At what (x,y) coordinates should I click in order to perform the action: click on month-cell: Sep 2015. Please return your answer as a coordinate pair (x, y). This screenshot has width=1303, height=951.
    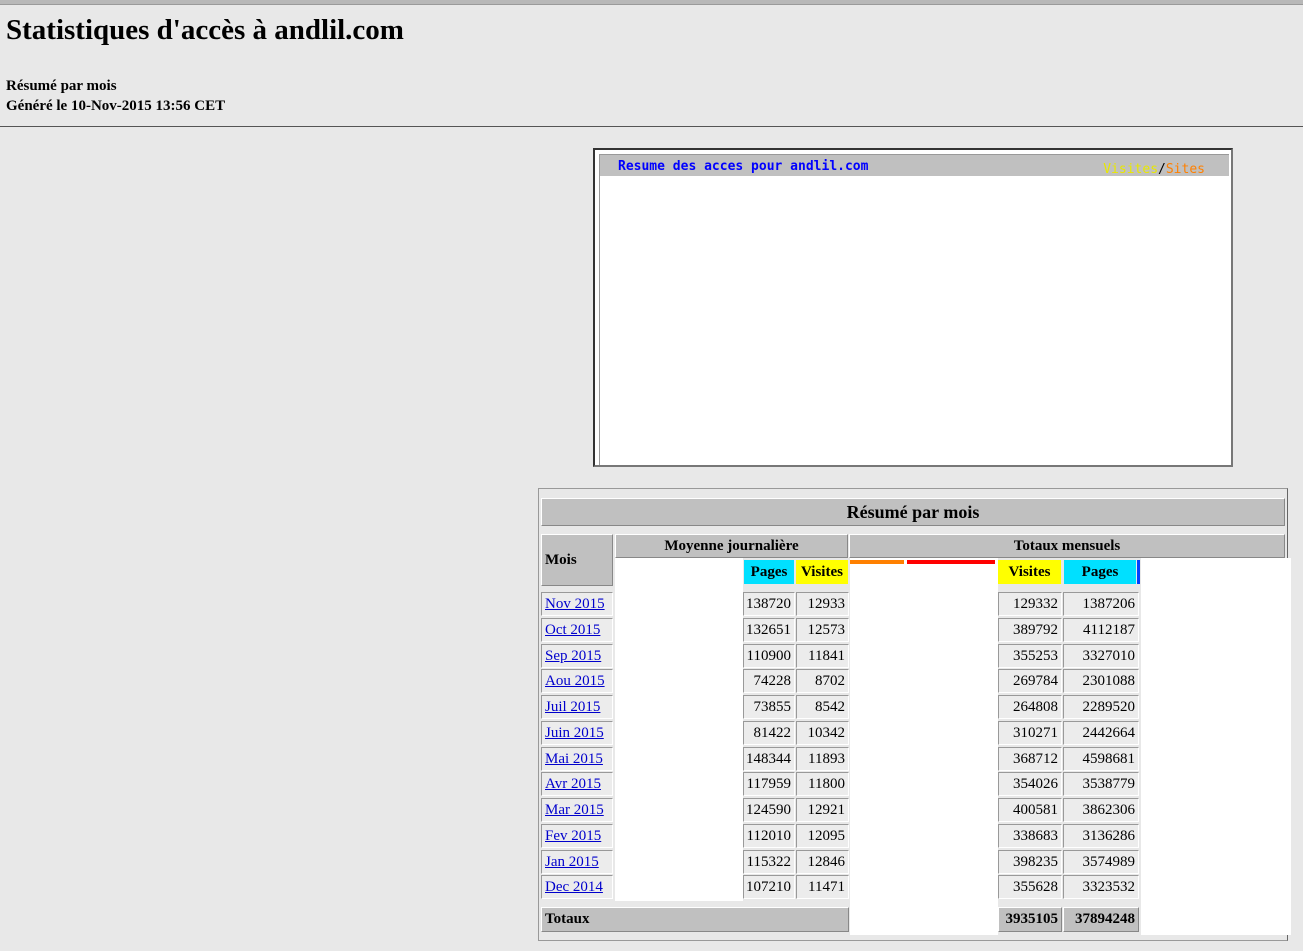
    Looking at the image, I should click on (577, 656).